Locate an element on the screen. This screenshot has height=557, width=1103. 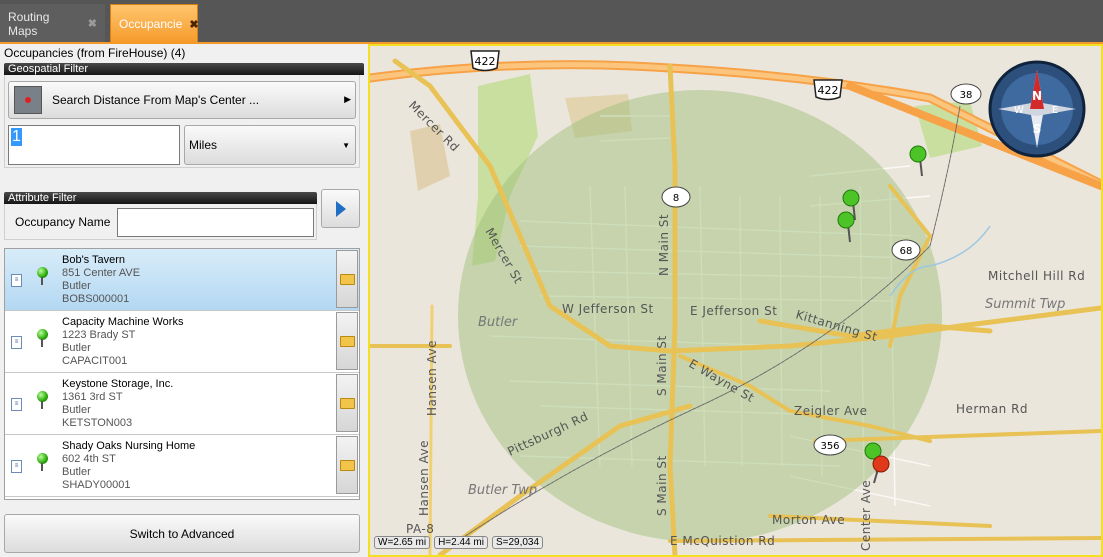
svg-text: 356 is located at coordinates (829, 446).